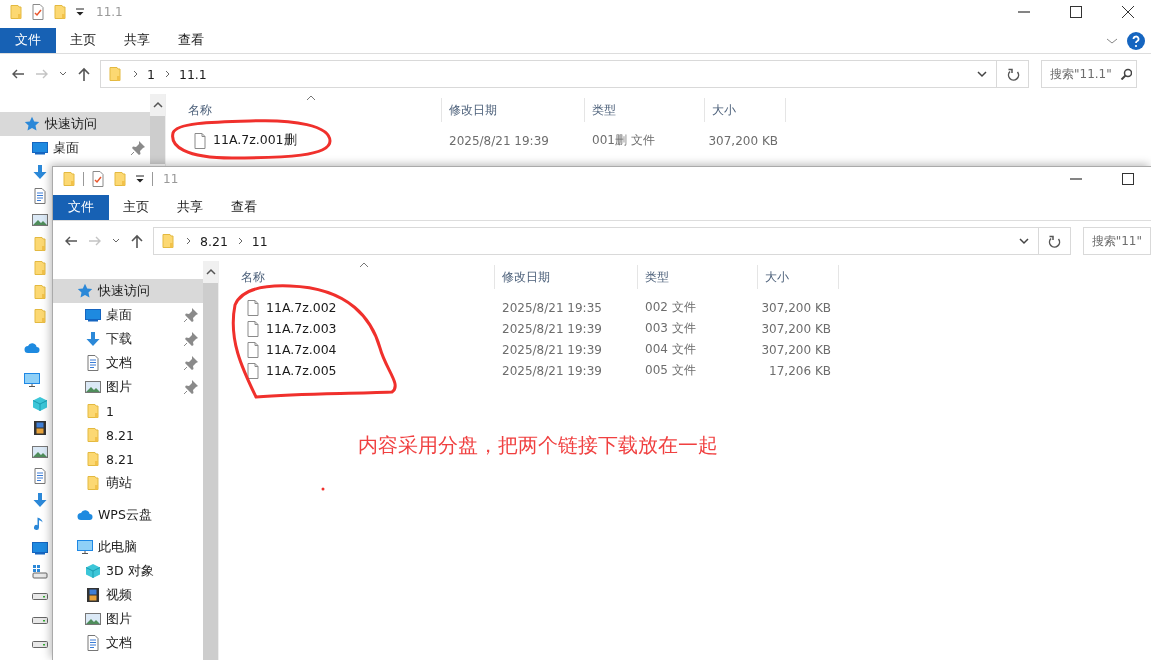  I want to click on file-type: 001删 文件, so click(623, 140).